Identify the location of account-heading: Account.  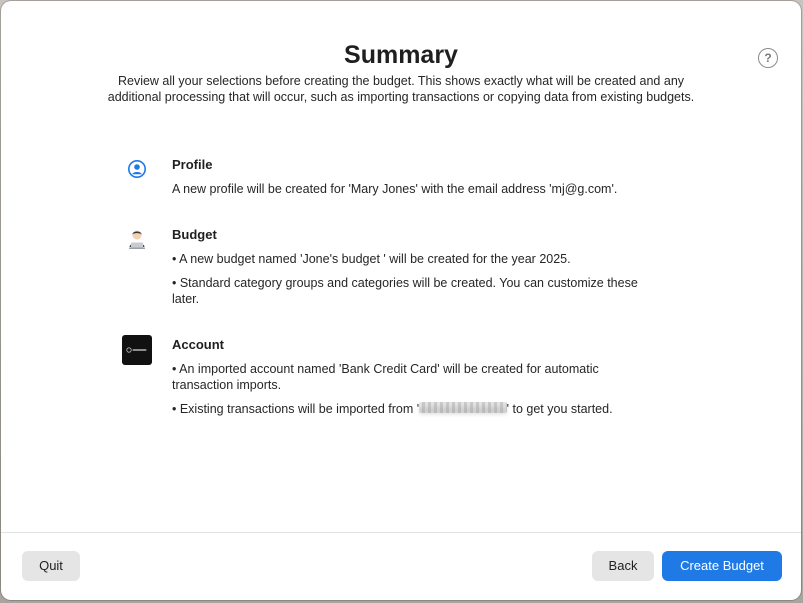
(198, 344).